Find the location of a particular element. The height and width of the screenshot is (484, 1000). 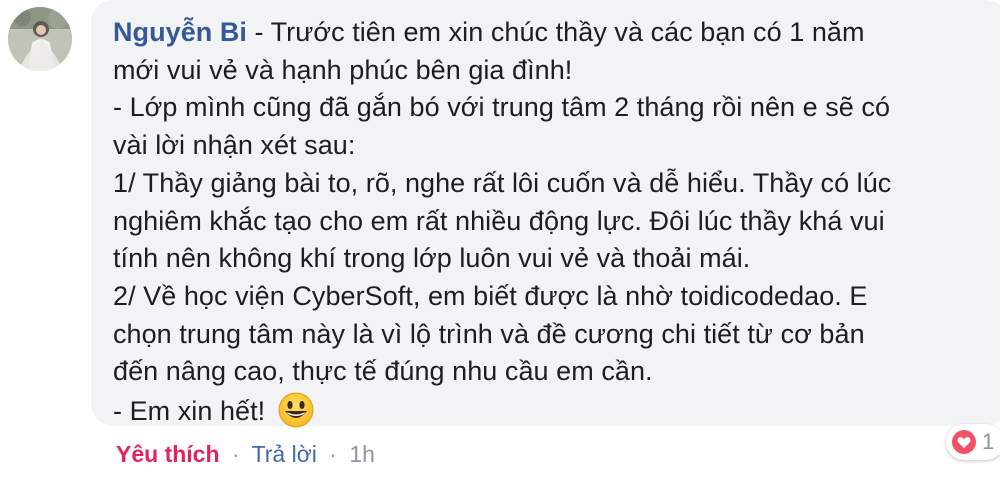

reply-link: Trả lời is located at coordinates (284, 454).